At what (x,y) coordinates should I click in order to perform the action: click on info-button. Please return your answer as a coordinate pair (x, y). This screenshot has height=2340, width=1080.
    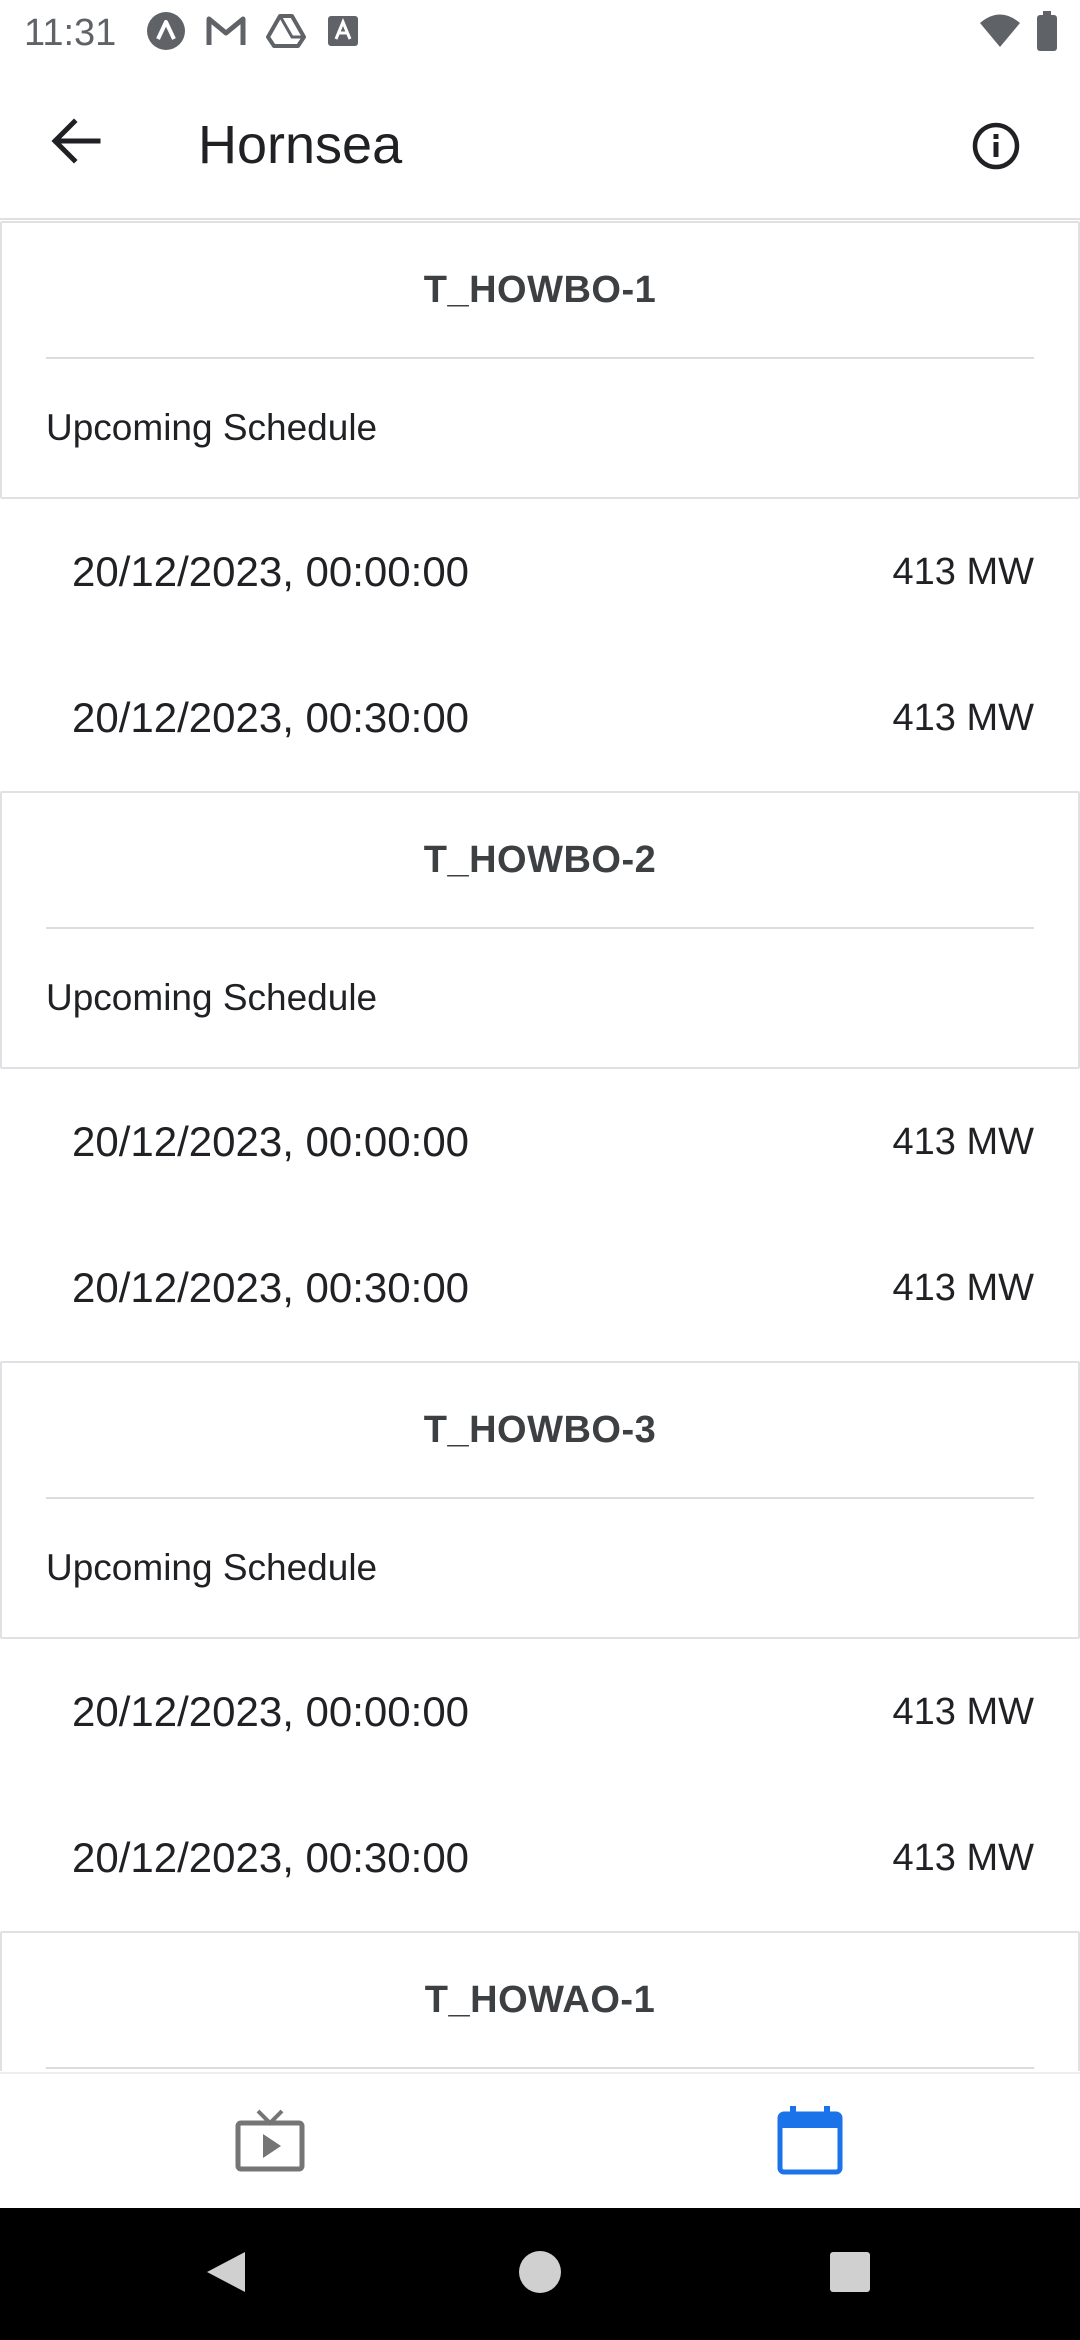
    Looking at the image, I should click on (996, 148).